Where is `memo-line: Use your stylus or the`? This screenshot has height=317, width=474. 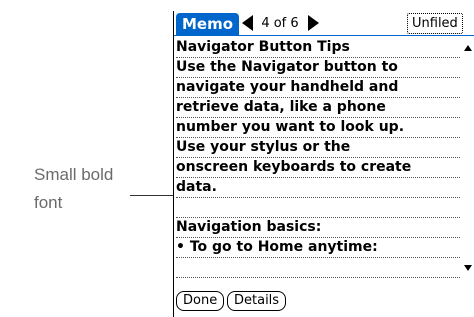
memo-line: Use your stylus or the is located at coordinates (318, 148).